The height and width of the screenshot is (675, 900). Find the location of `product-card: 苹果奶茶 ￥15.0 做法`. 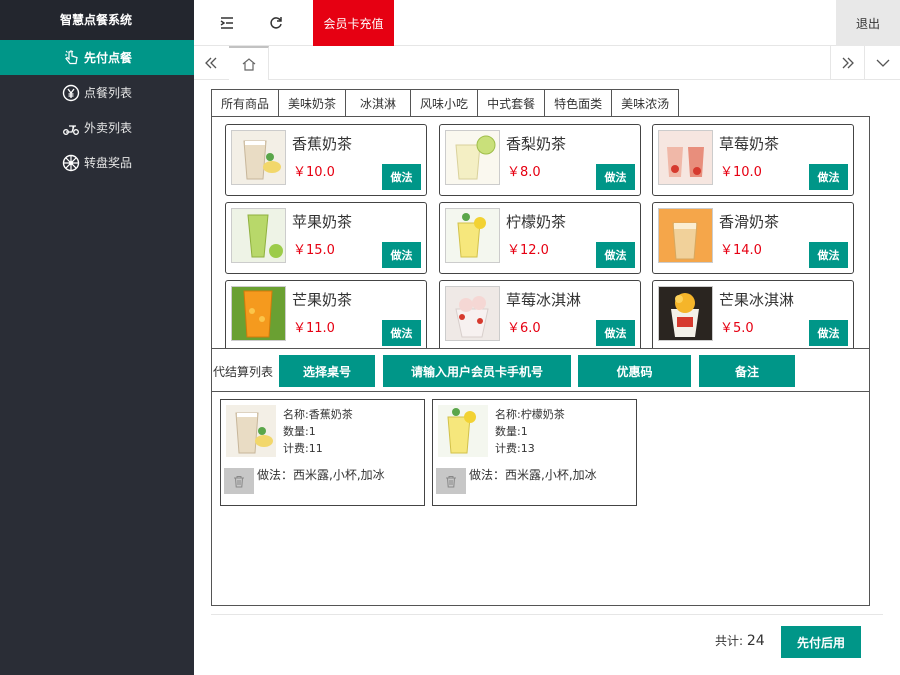

product-card: 苹果奶茶 ￥15.0 做法 is located at coordinates (326, 238).